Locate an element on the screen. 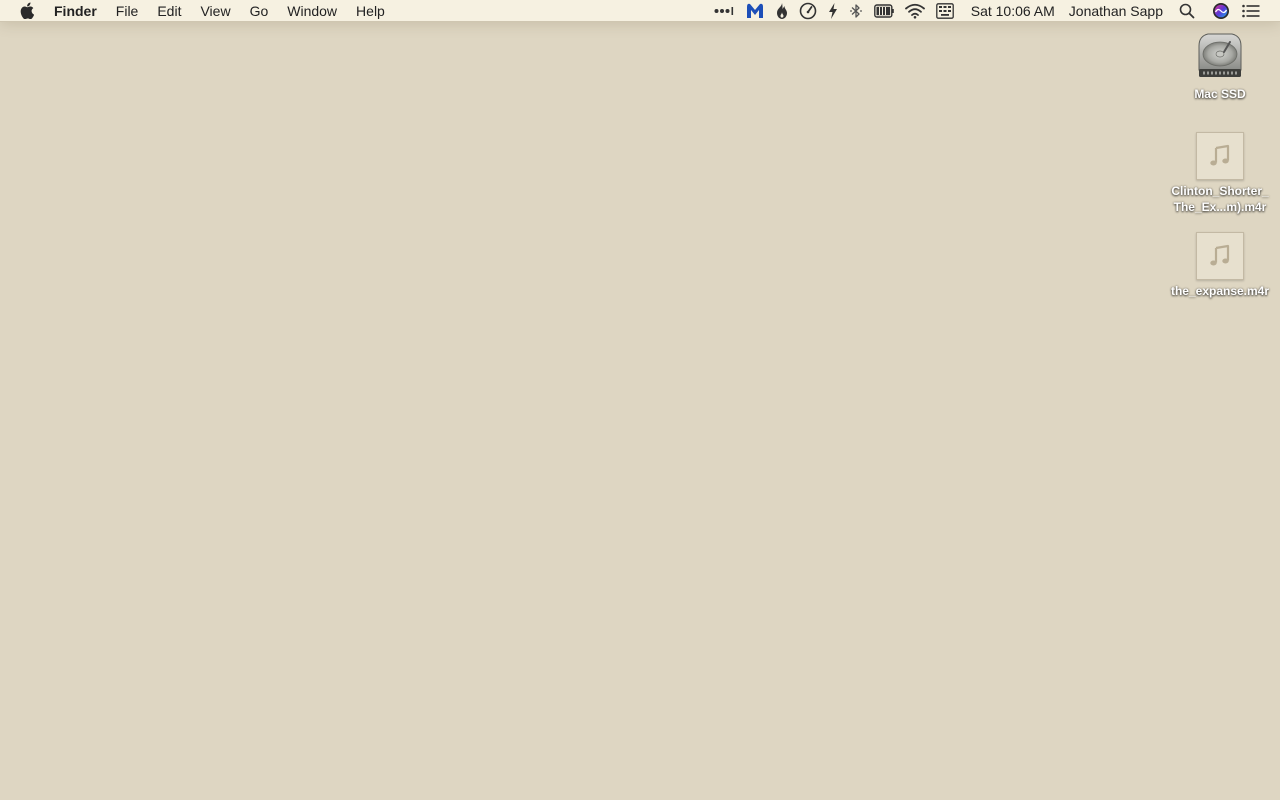 This screenshot has height=800, width=1280. battery-icon is located at coordinates (883, 11).